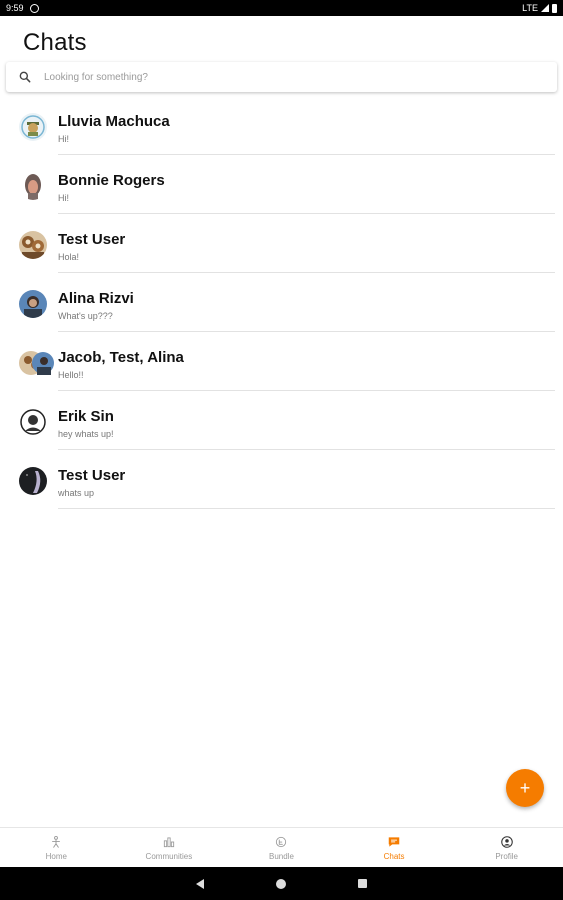 Image resolution: width=563 pixels, height=900 pixels. What do you see at coordinates (281, 125) in the screenshot?
I see `chat-list-item: Lluvia Machuca Hi!` at bounding box center [281, 125].